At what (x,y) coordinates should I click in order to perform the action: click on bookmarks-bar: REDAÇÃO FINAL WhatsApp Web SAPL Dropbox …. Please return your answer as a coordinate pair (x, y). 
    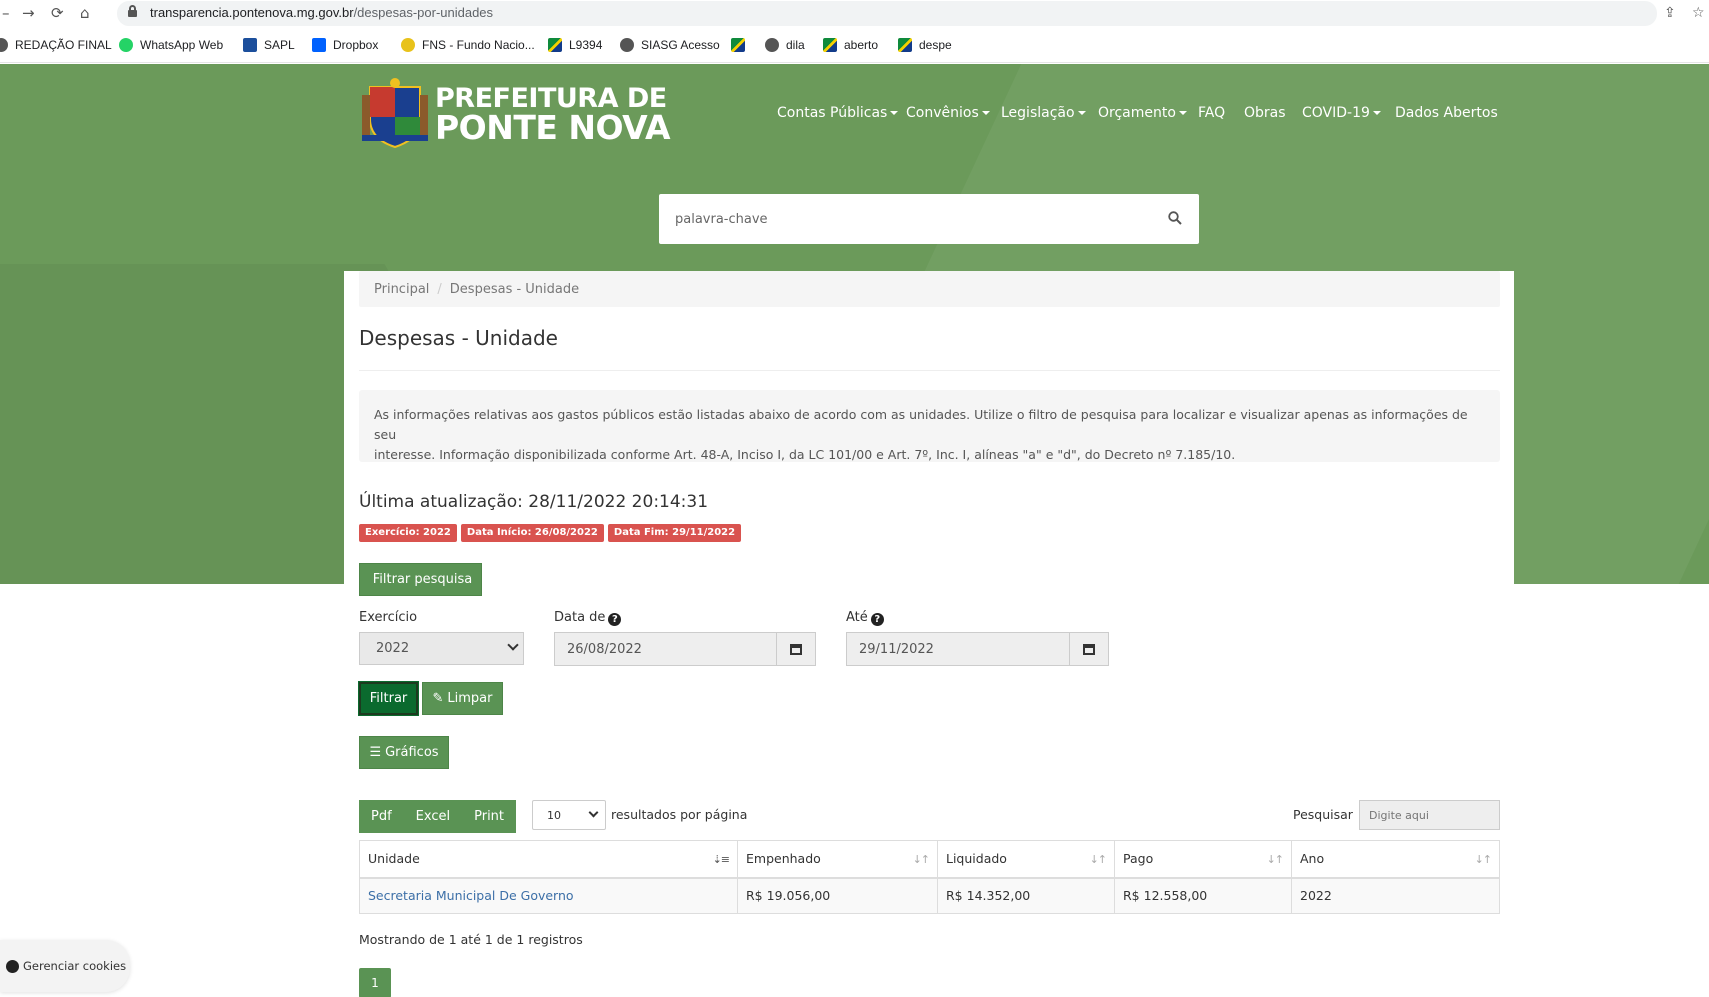
    Looking at the image, I should click on (854, 45).